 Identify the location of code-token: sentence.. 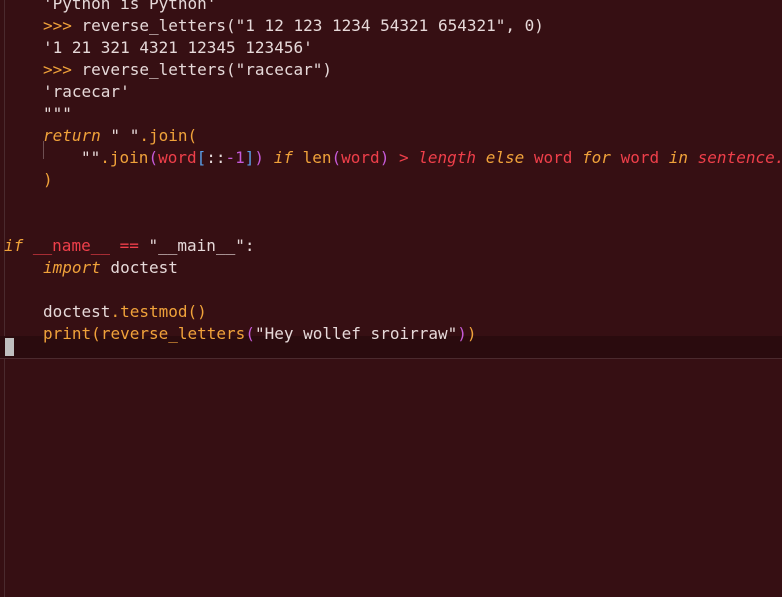
(739, 157).